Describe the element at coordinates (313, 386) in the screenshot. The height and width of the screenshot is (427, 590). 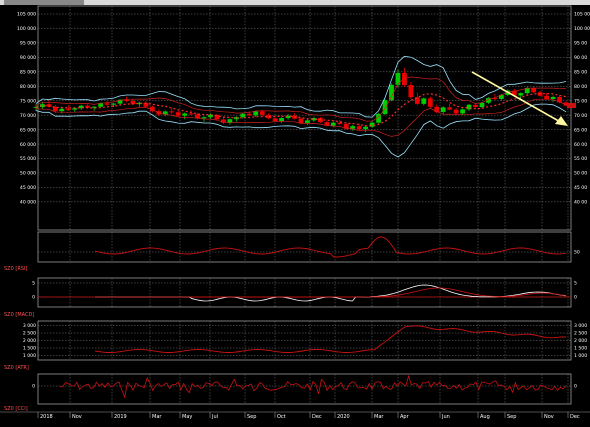
I see `cci-line` at that location.